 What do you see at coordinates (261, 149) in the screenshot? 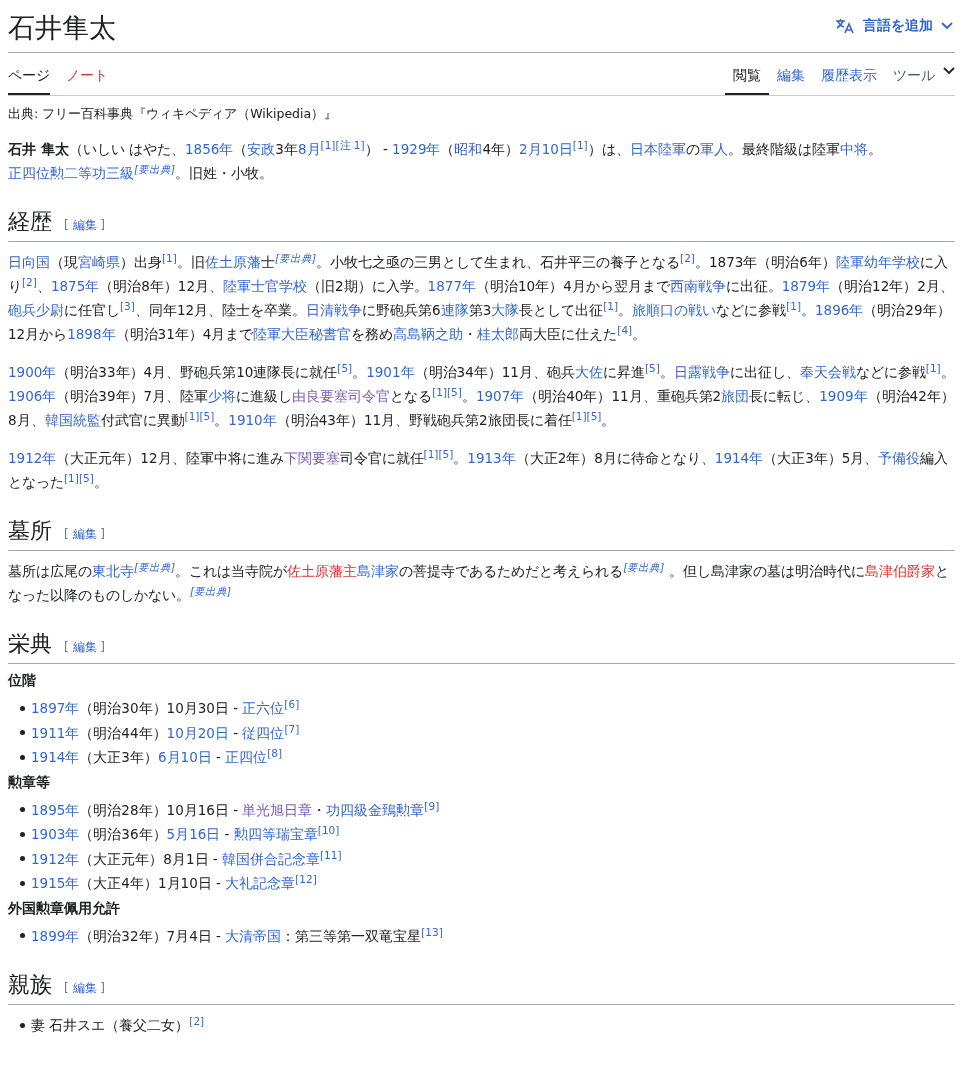
I see `link: 安政` at bounding box center [261, 149].